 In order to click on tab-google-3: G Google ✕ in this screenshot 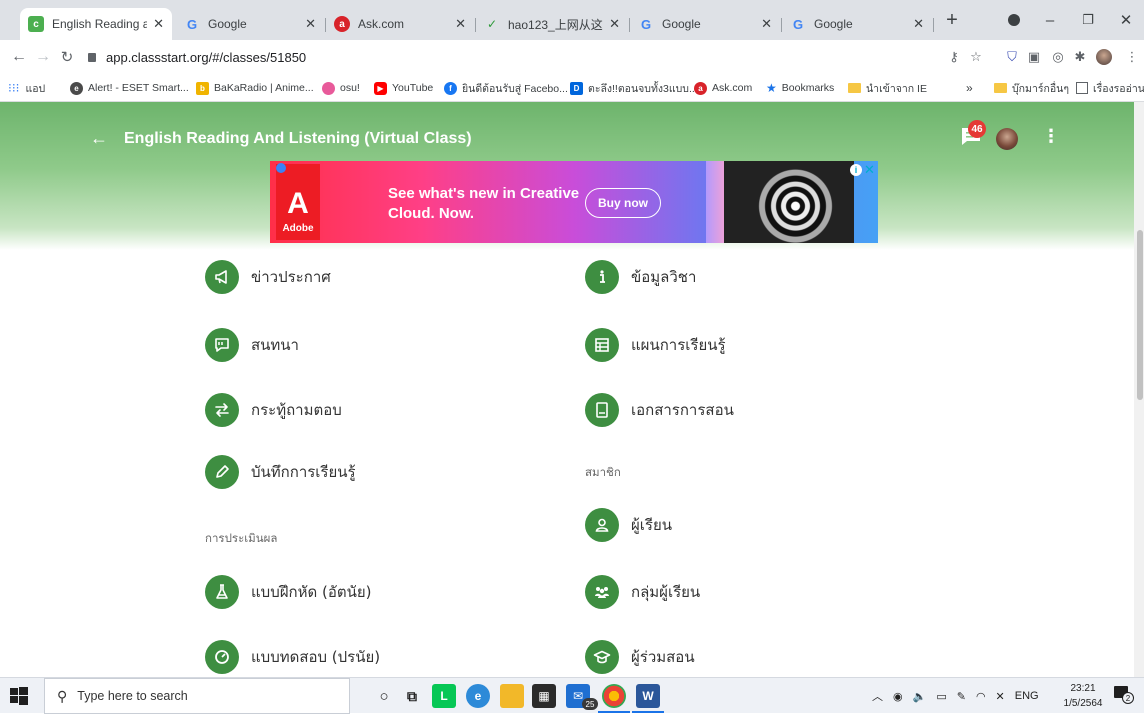, I will do `click(857, 24)`.